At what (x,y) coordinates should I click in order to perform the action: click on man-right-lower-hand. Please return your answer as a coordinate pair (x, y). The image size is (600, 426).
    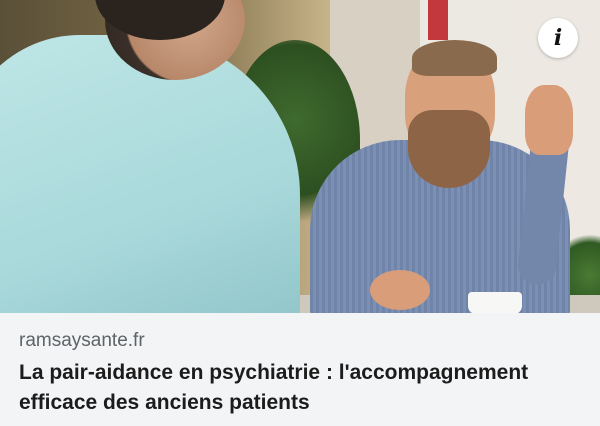
    Looking at the image, I should click on (400, 290).